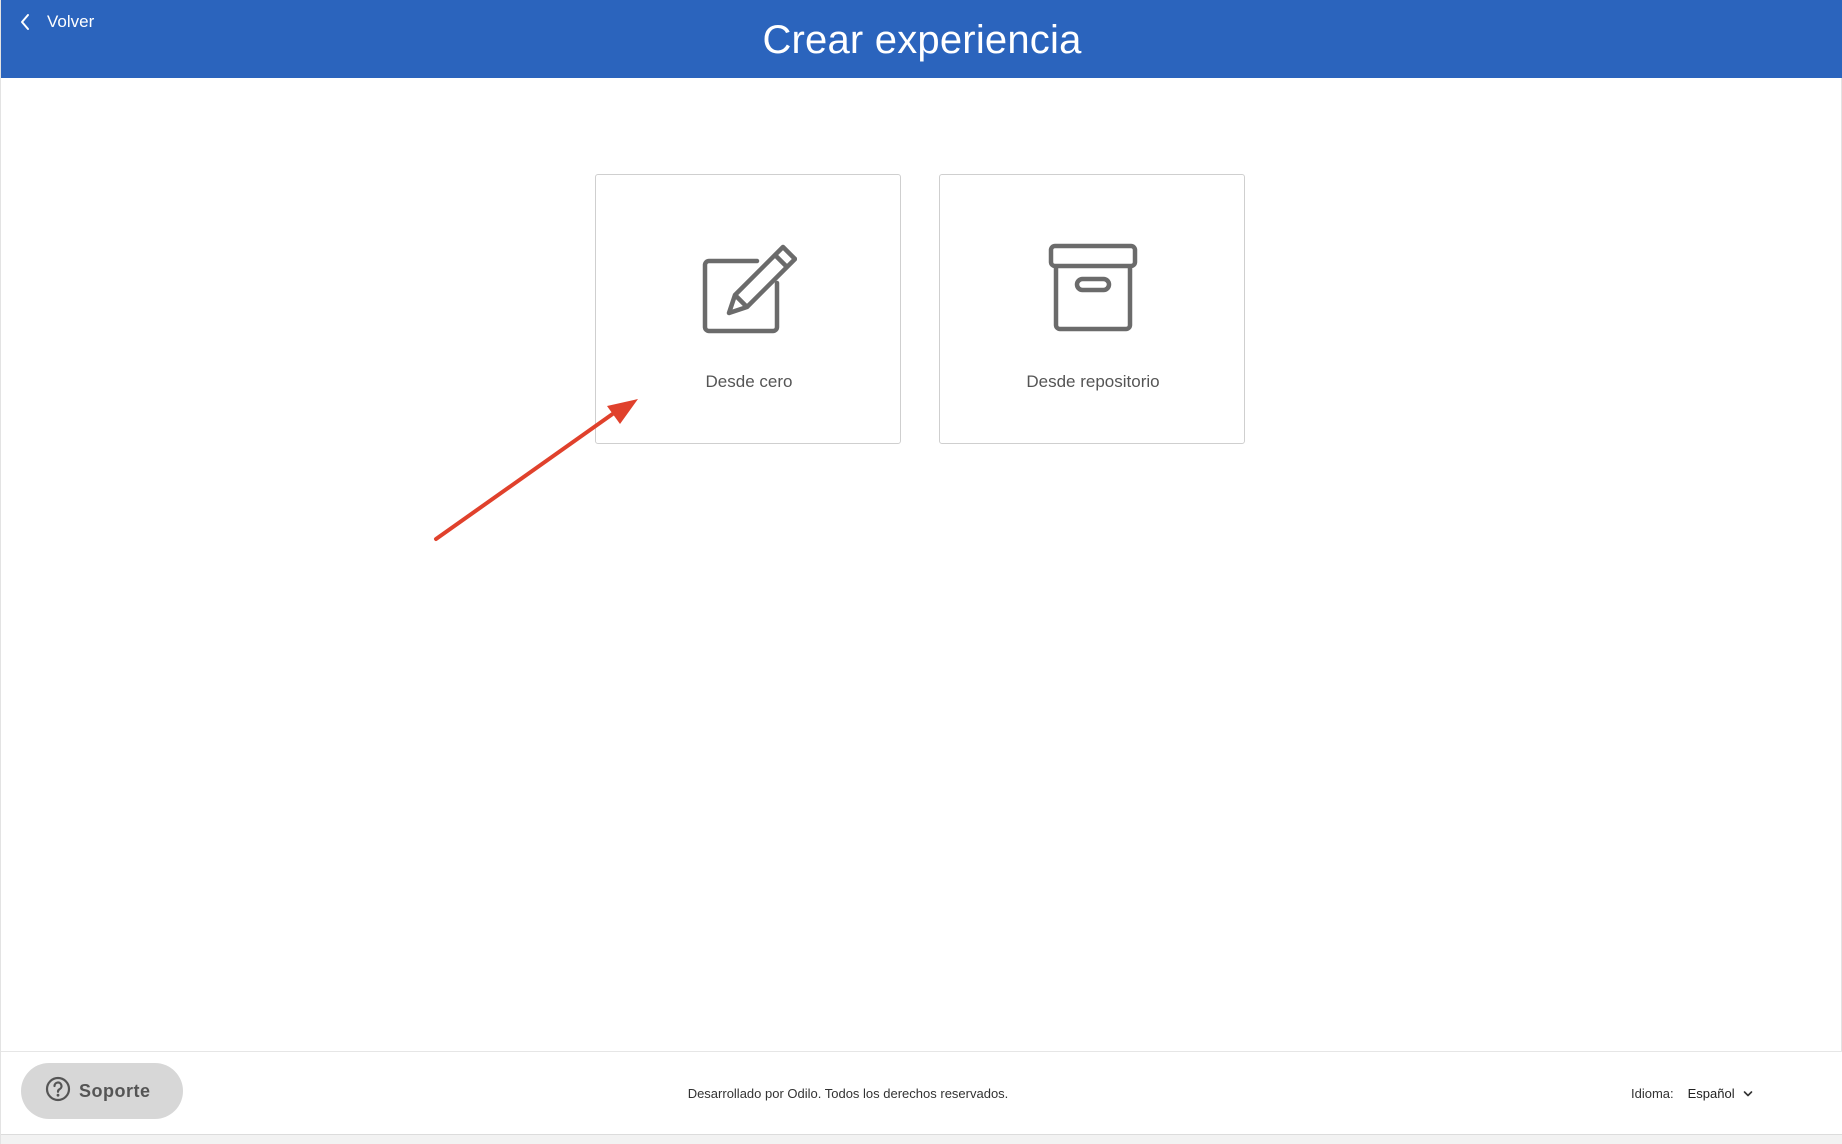  What do you see at coordinates (536, 470) in the screenshot?
I see `annotation-arrow` at bounding box center [536, 470].